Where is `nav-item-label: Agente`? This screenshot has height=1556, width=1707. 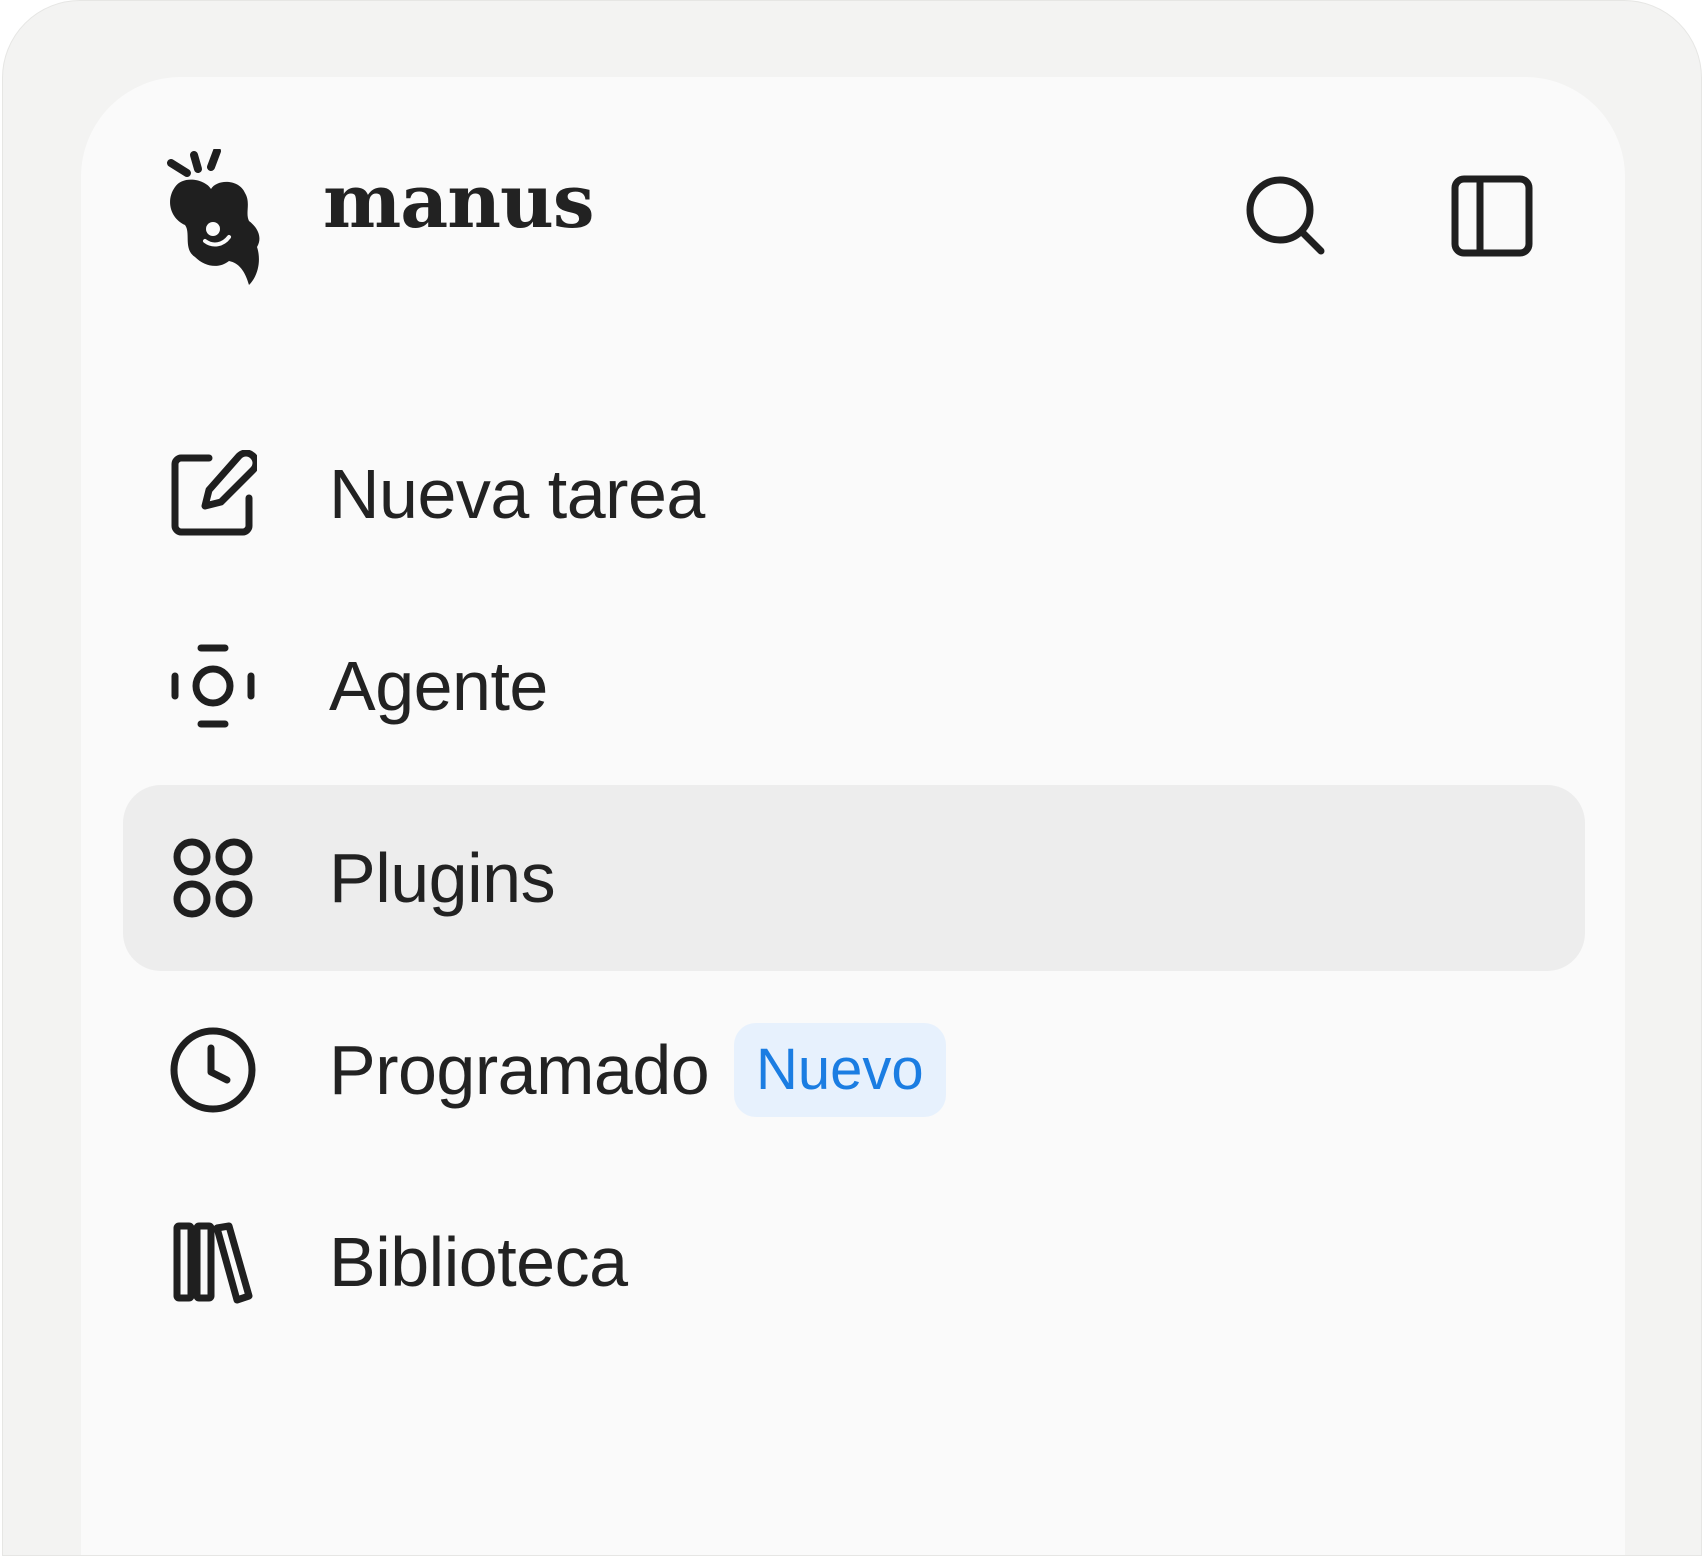 nav-item-label: Agente is located at coordinates (438, 686).